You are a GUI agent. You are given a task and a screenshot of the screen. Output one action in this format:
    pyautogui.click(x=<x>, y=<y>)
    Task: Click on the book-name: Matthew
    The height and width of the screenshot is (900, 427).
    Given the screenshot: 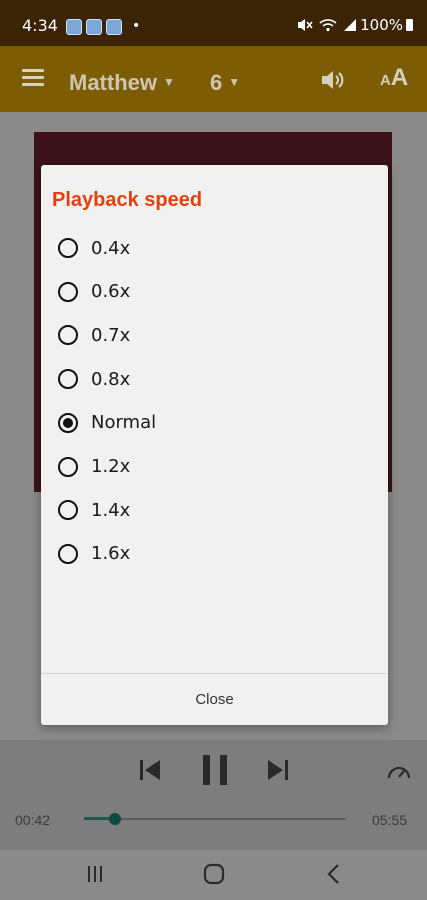 What is the action you would take?
    pyautogui.click(x=113, y=82)
    